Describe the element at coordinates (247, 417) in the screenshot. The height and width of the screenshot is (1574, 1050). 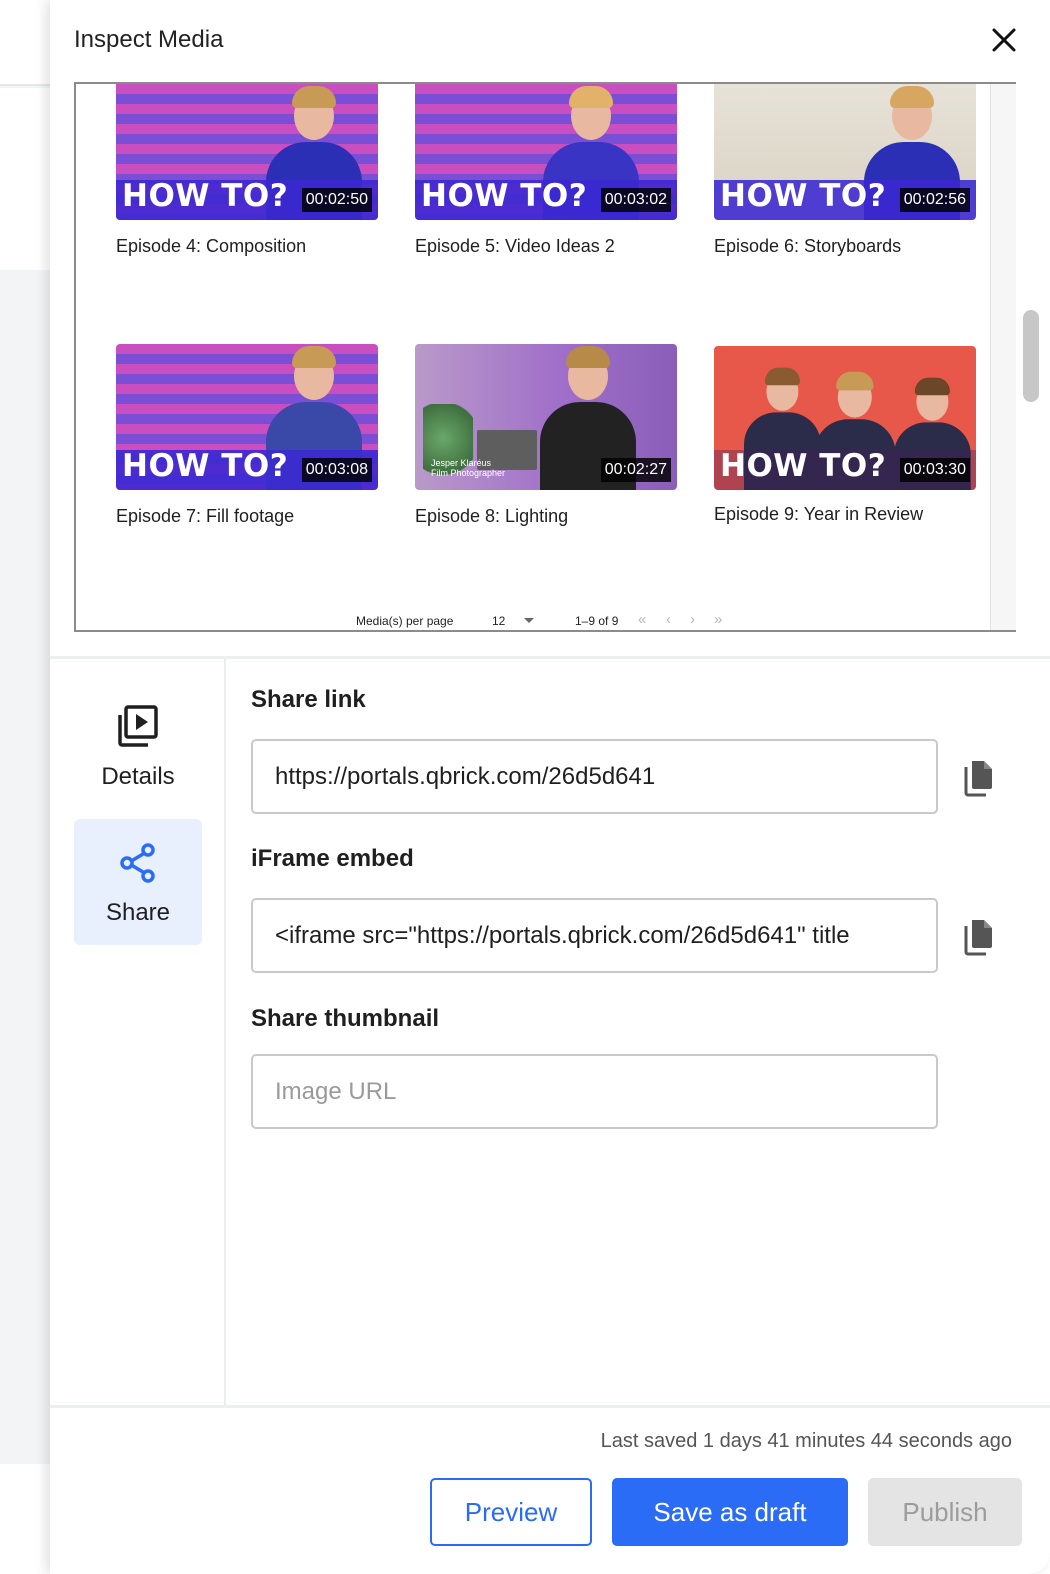
I see `media-thumbnail: HOW TO? 00:03:08` at that location.